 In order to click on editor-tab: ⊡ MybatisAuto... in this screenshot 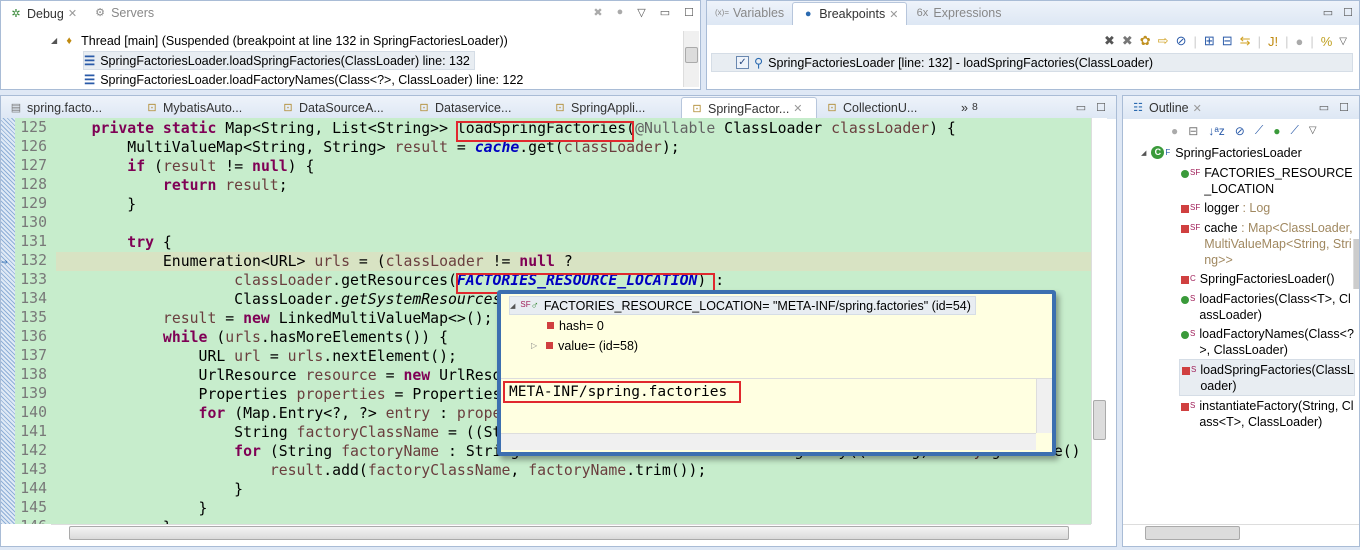, I will do `click(205, 108)`.